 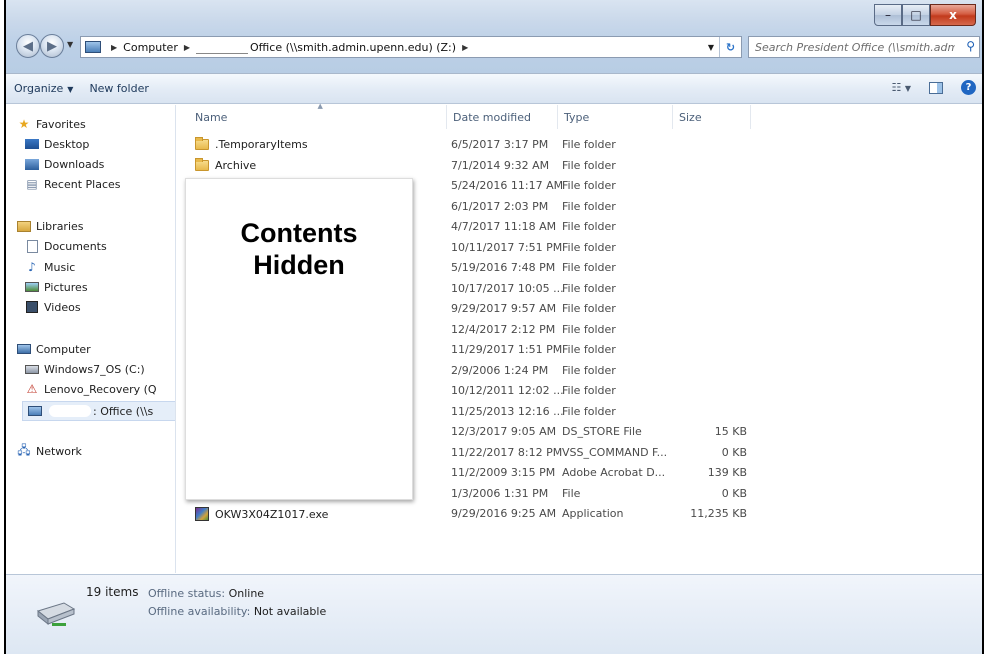 I want to click on nav-pictures-label: Pictures, so click(x=66, y=287).